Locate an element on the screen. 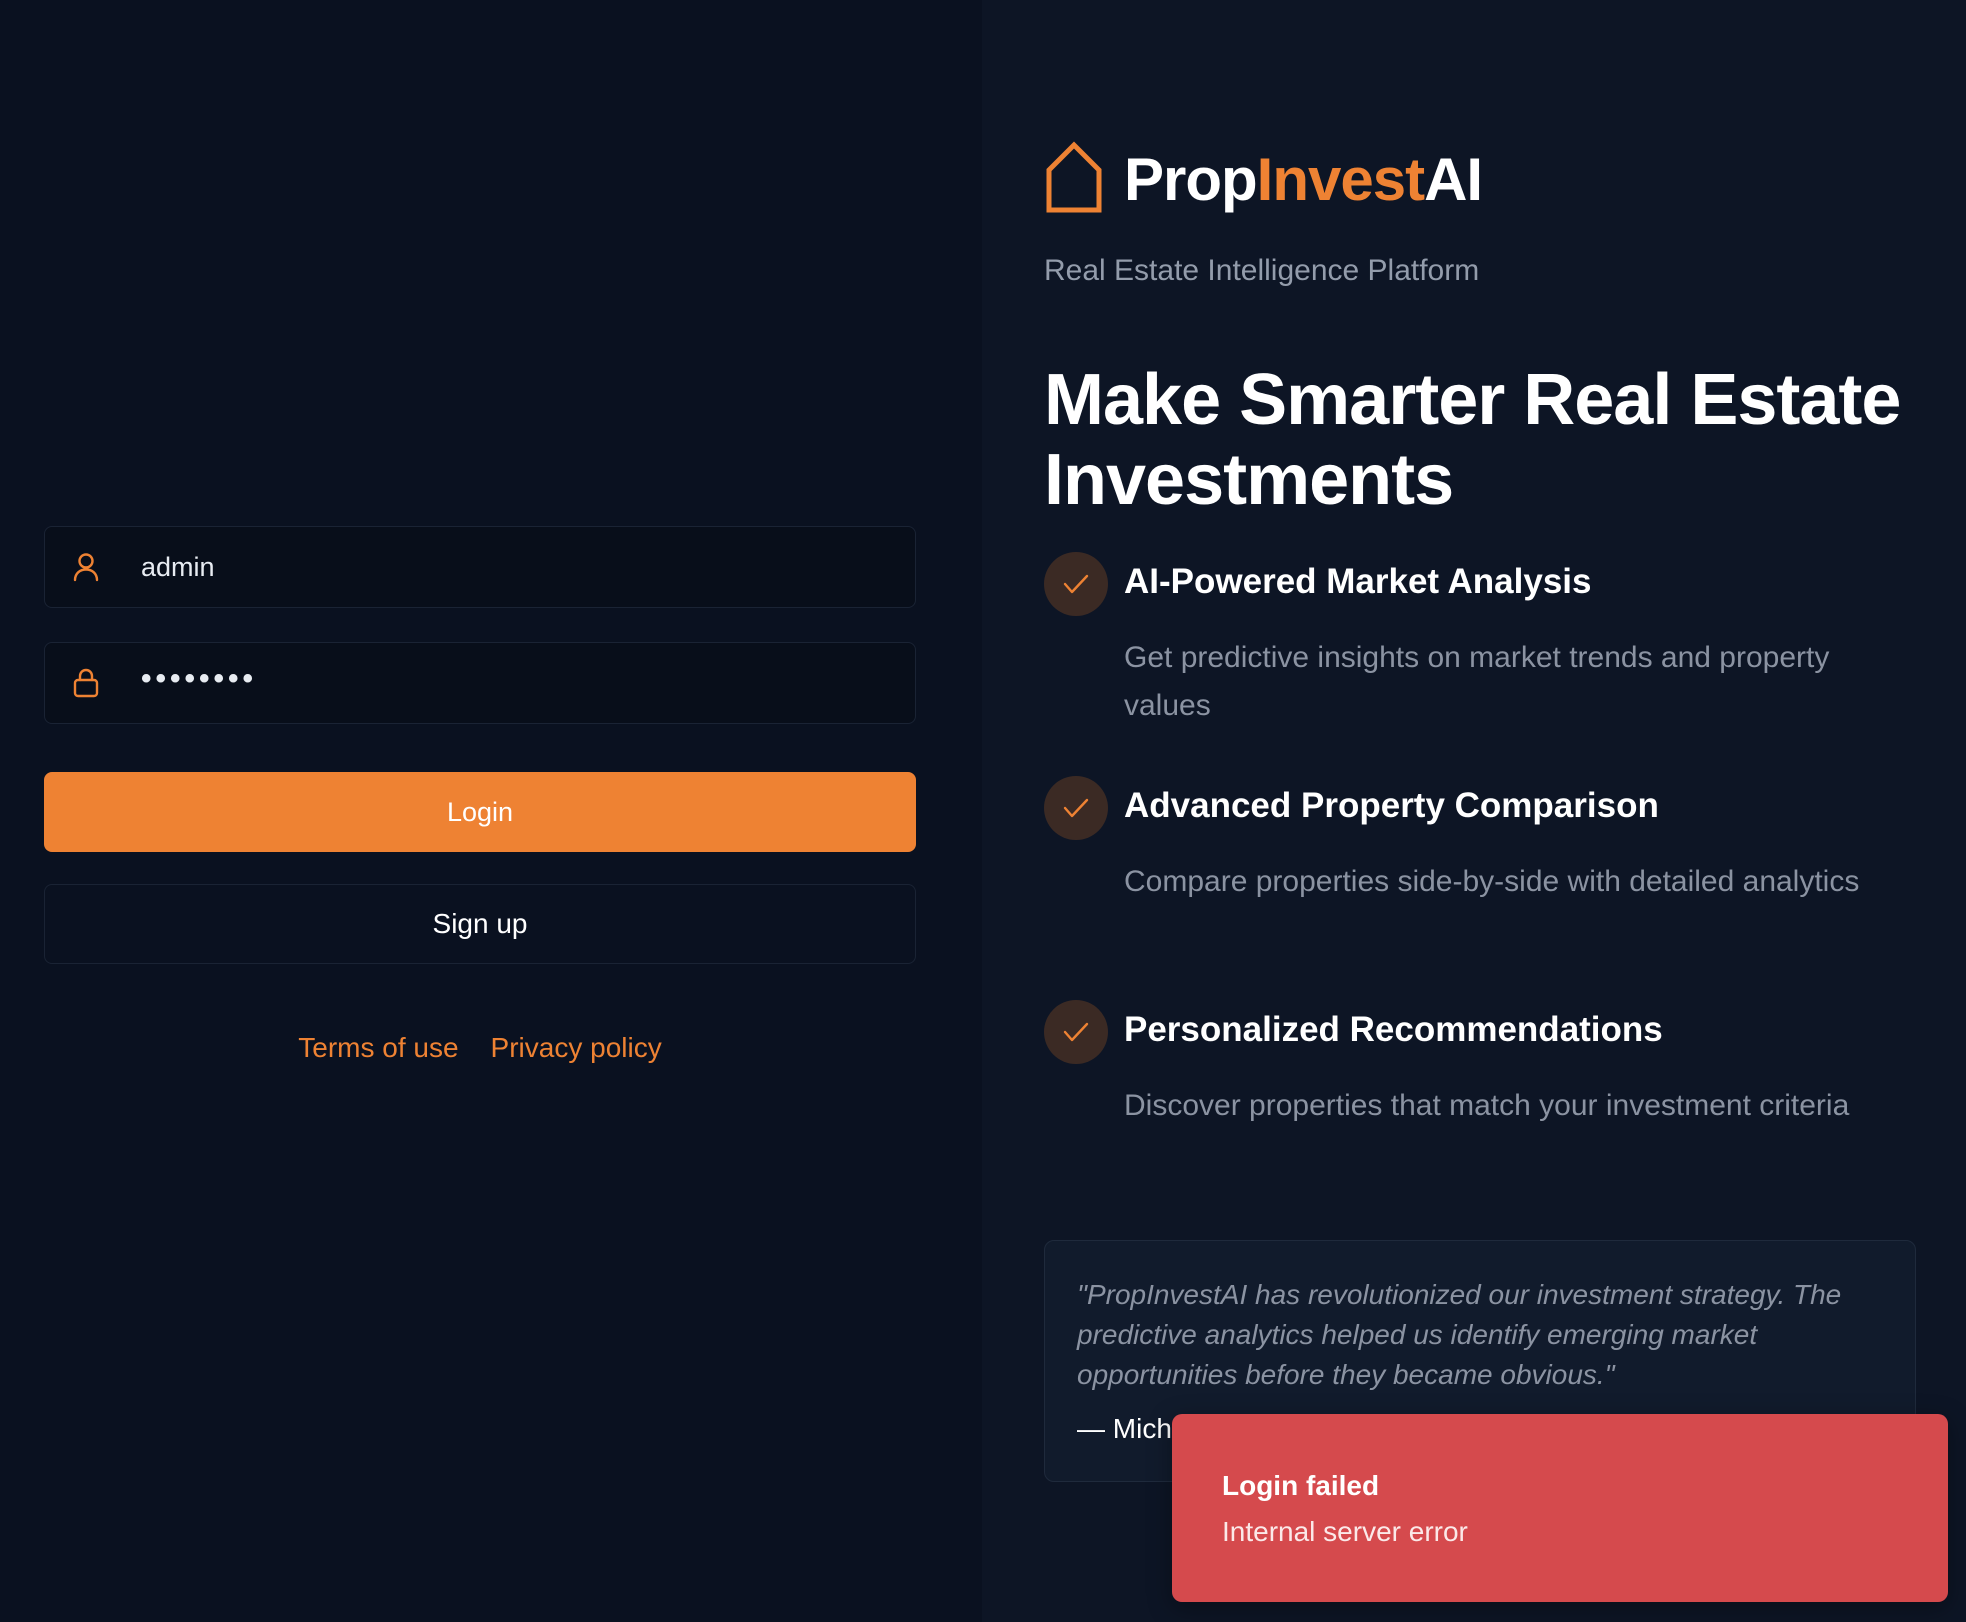 This screenshot has height=1622, width=1966. password-field: •••••••• is located at coordinates (480, 683).